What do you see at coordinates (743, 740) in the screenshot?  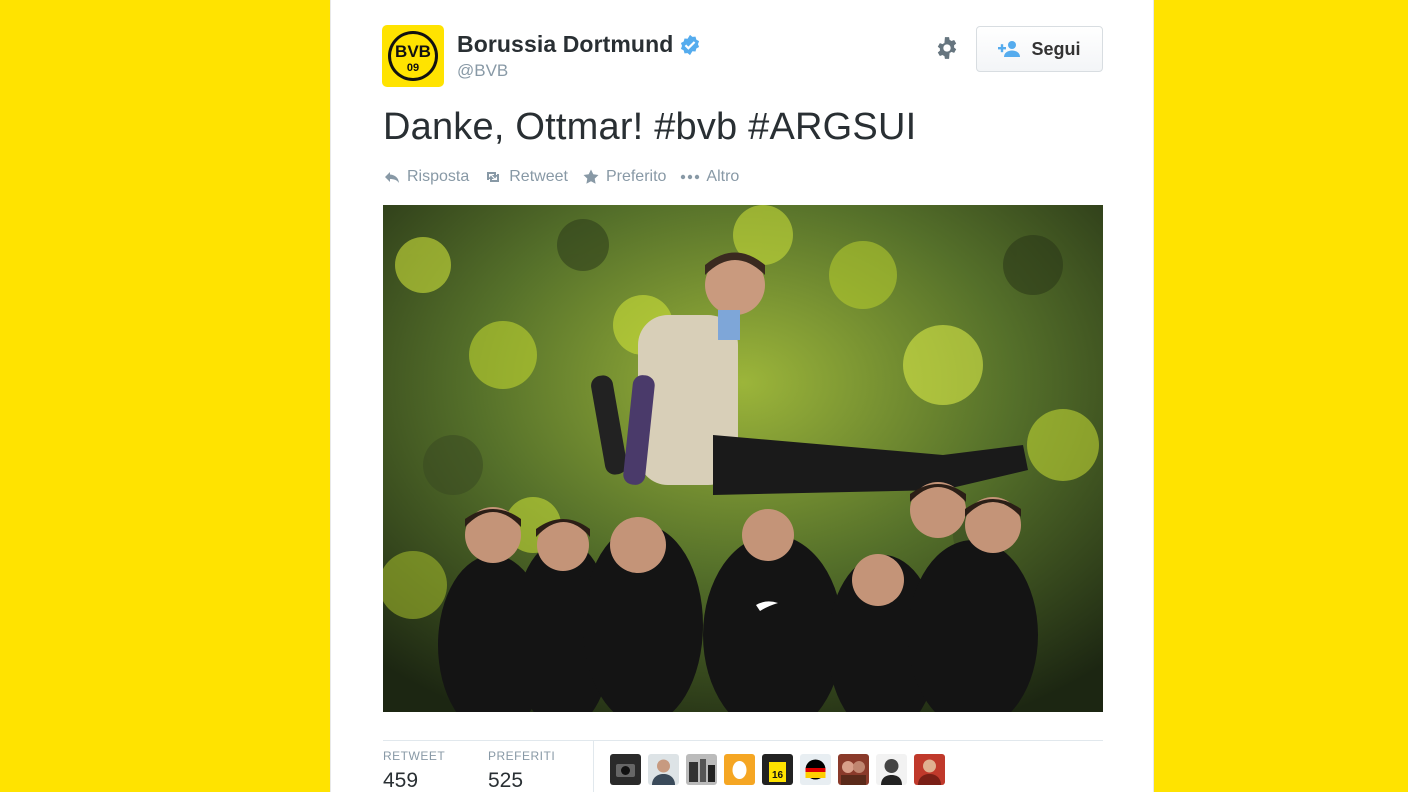 I see `stats-divider` at bounding box center [743, 740].